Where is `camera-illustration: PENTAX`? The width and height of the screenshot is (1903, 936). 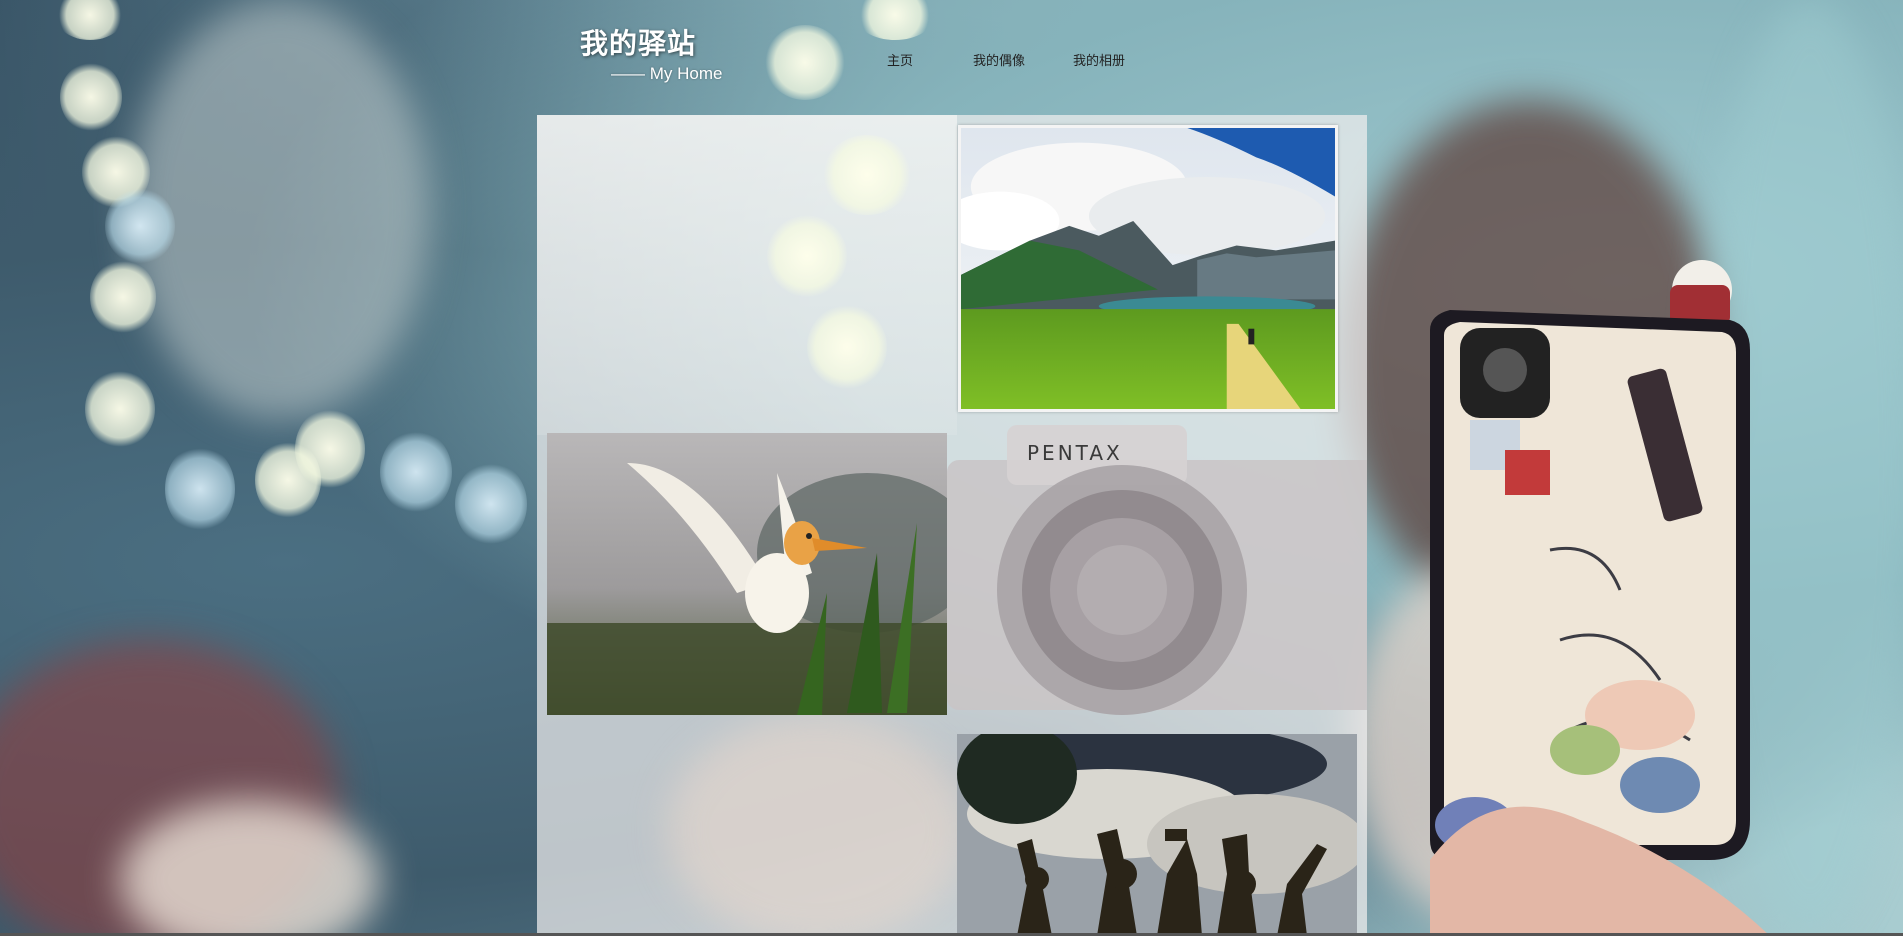
camera-illustration: PENTAX is located at coordinates (1157, 570).